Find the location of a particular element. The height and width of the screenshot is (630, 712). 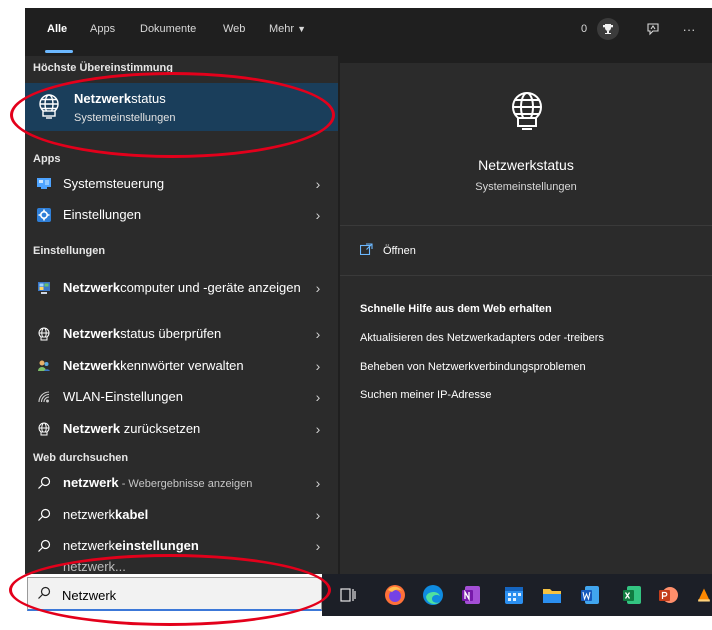

firefox-icon is located at coordinates (395, 595).